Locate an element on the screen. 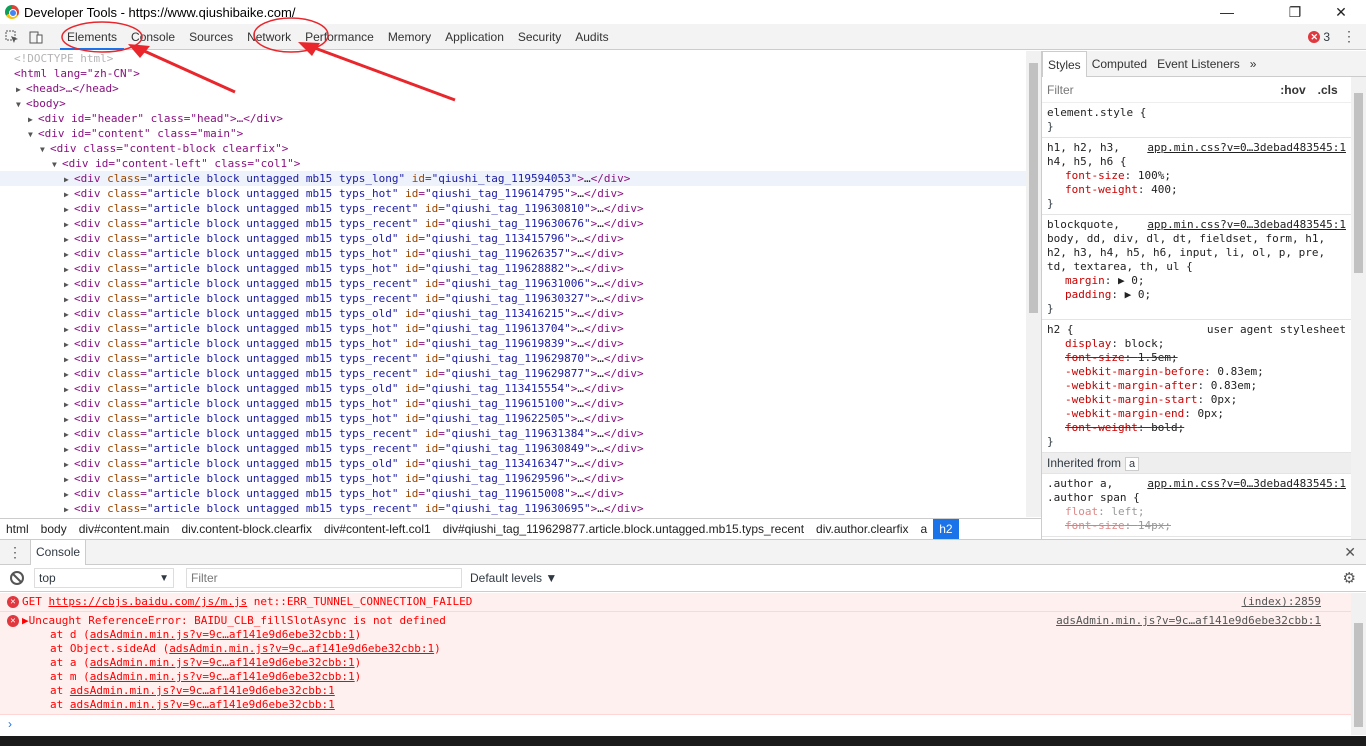 Image resolution: width=1366 pixels, height=746 pixels. clear-console-icon is located at coordinates (17, 578).